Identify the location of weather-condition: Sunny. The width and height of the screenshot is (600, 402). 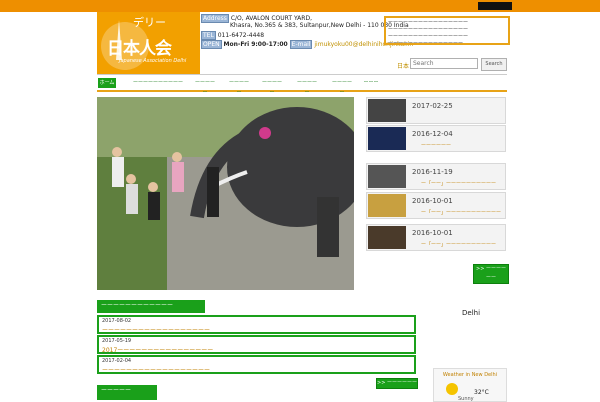
(466, 399).